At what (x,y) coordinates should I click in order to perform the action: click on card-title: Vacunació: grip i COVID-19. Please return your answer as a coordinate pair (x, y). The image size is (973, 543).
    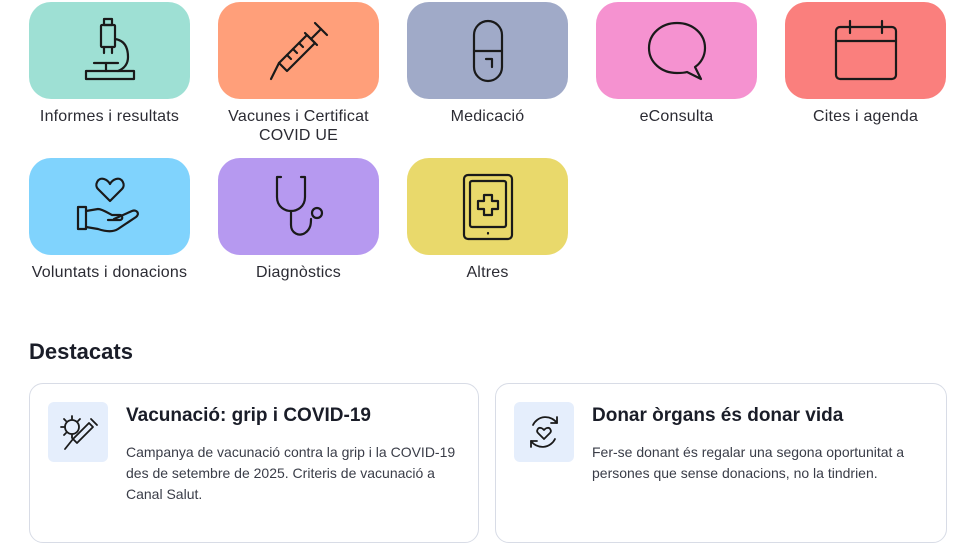
    Looking at the image, I should click on (248, 415).